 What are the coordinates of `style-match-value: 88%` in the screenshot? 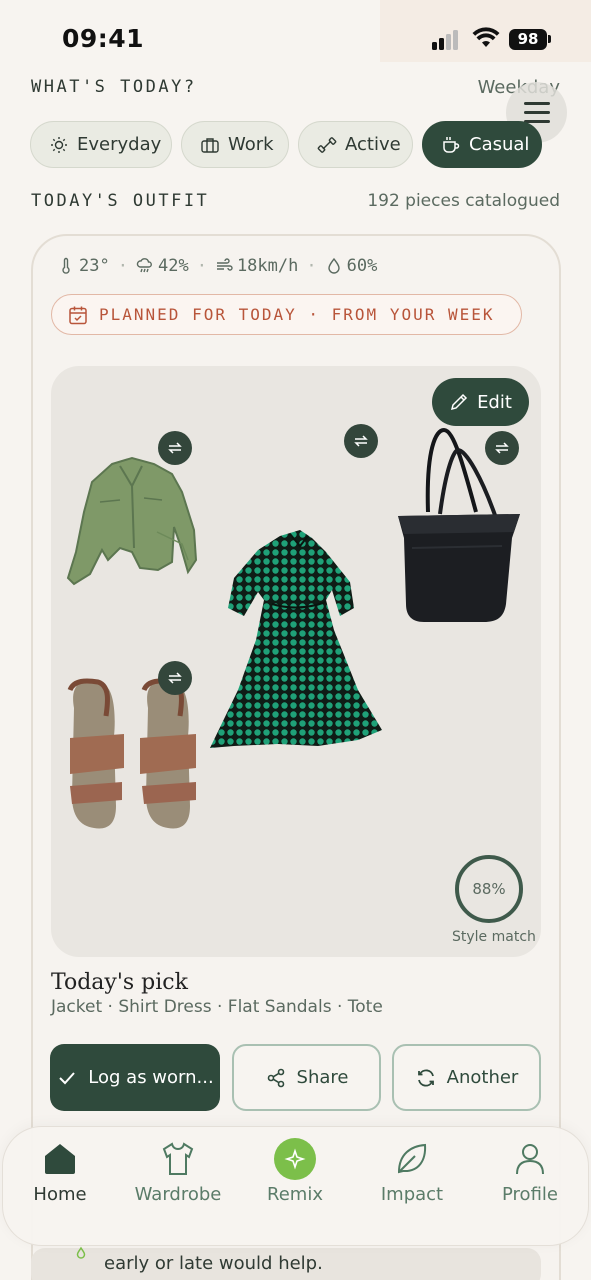 It's located at (489, 889).